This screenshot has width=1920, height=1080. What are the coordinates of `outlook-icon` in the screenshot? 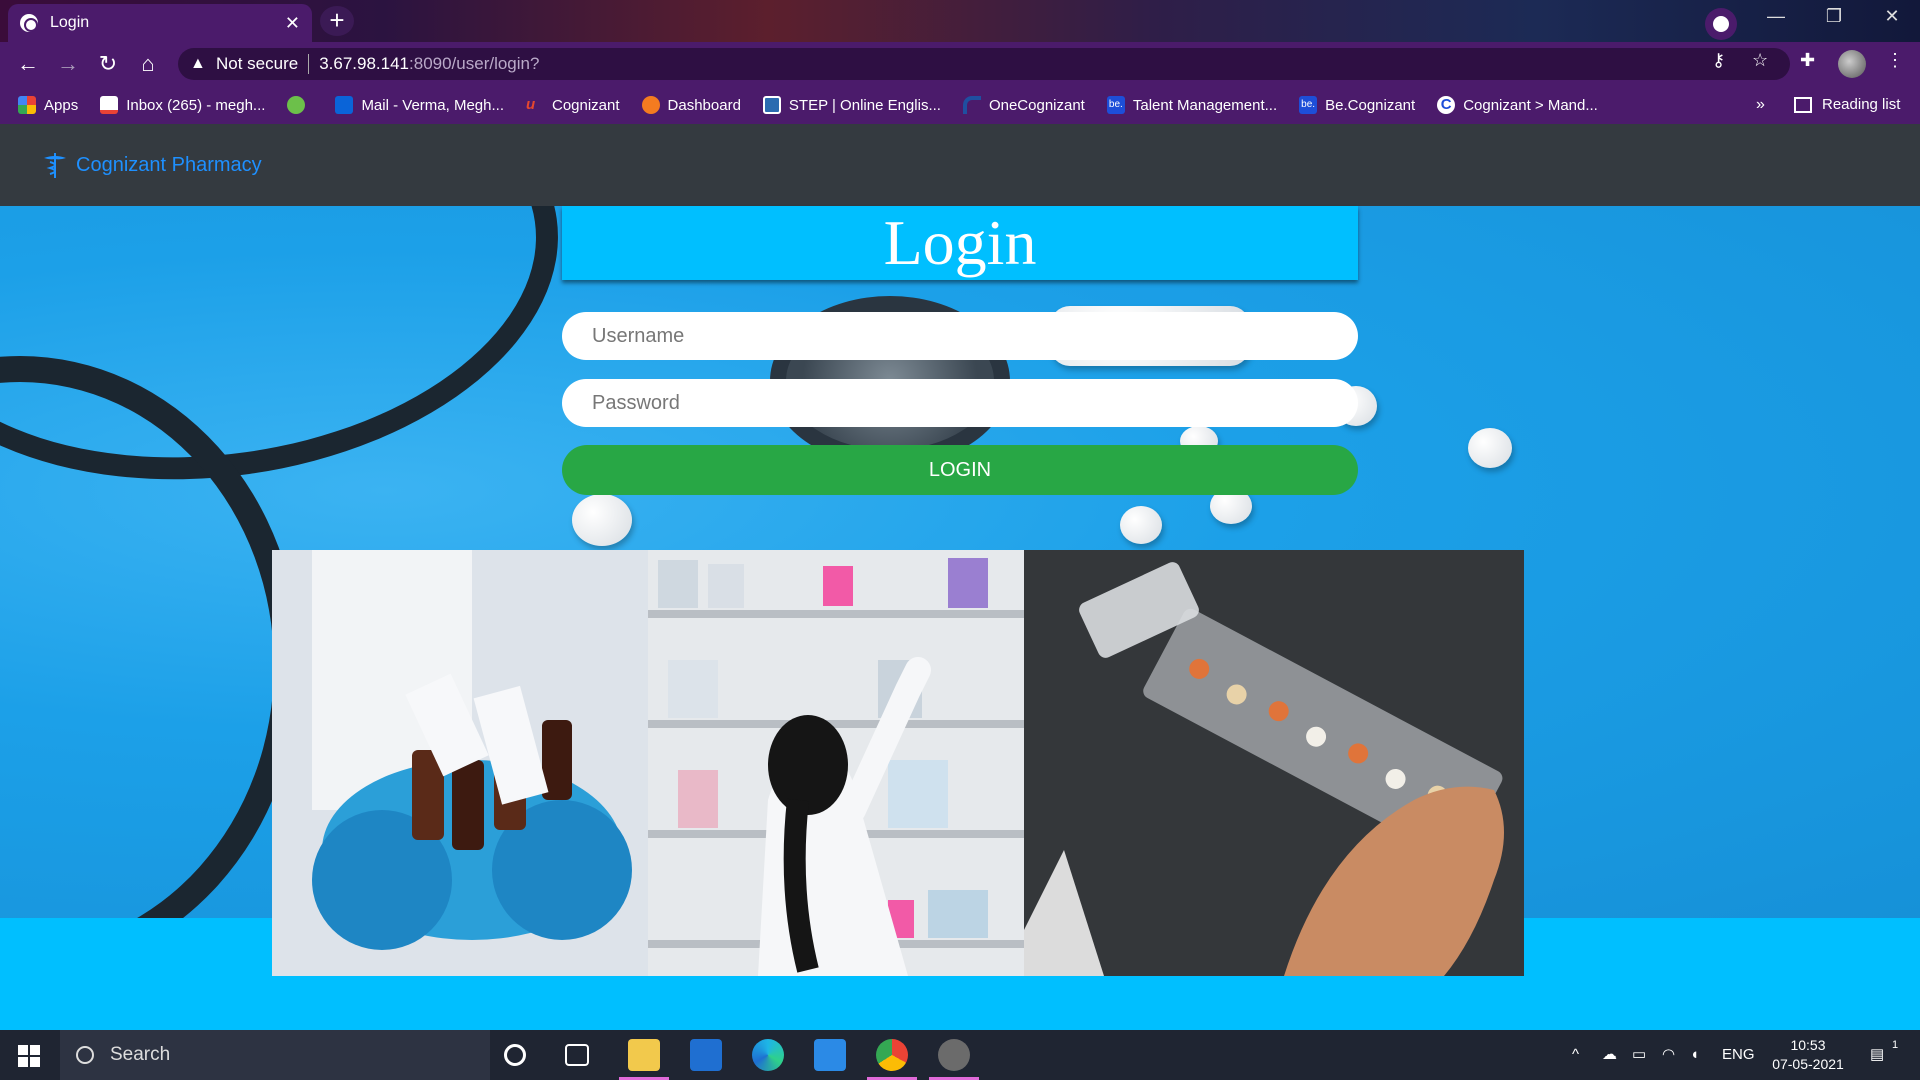 It's located at (344, 105).